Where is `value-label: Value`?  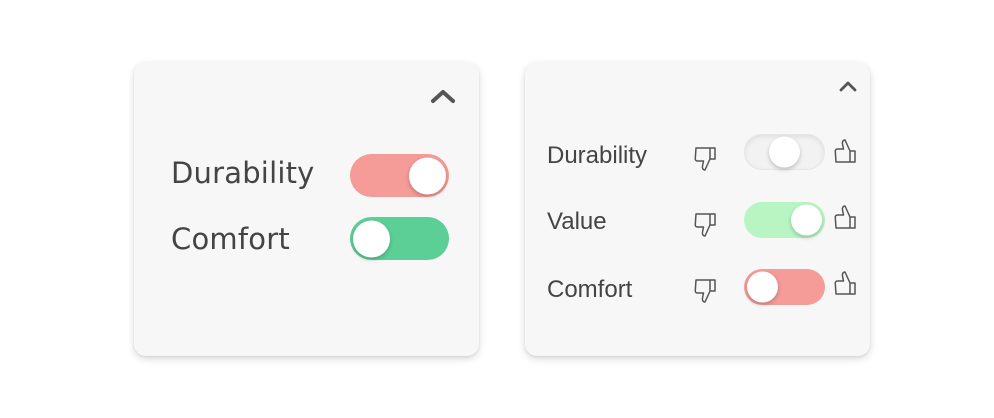
value-label: Value is located at coordinates (577, 221).